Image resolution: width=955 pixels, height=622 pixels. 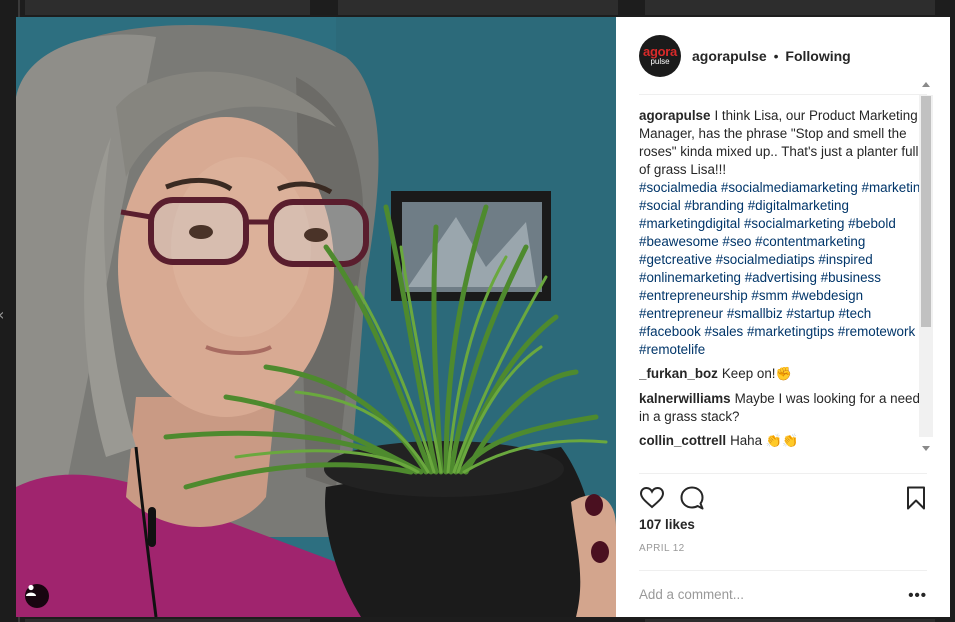 I want to click on scroll-up-arrow-icon, so click(x=926, y=84).